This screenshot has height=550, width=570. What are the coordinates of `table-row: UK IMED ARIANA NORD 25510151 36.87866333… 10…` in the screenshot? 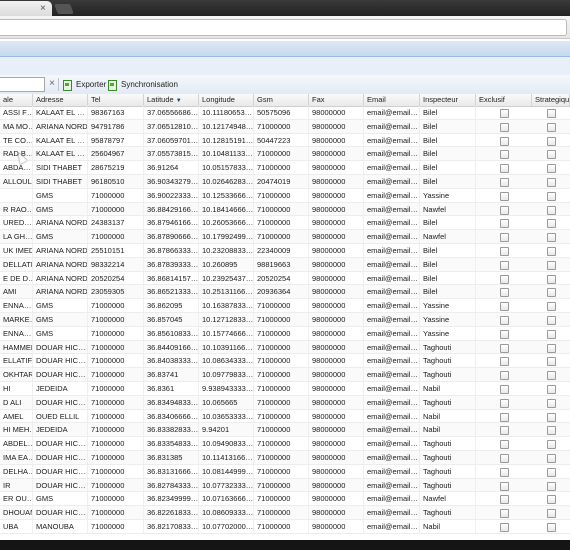 It's located at (285, 251).